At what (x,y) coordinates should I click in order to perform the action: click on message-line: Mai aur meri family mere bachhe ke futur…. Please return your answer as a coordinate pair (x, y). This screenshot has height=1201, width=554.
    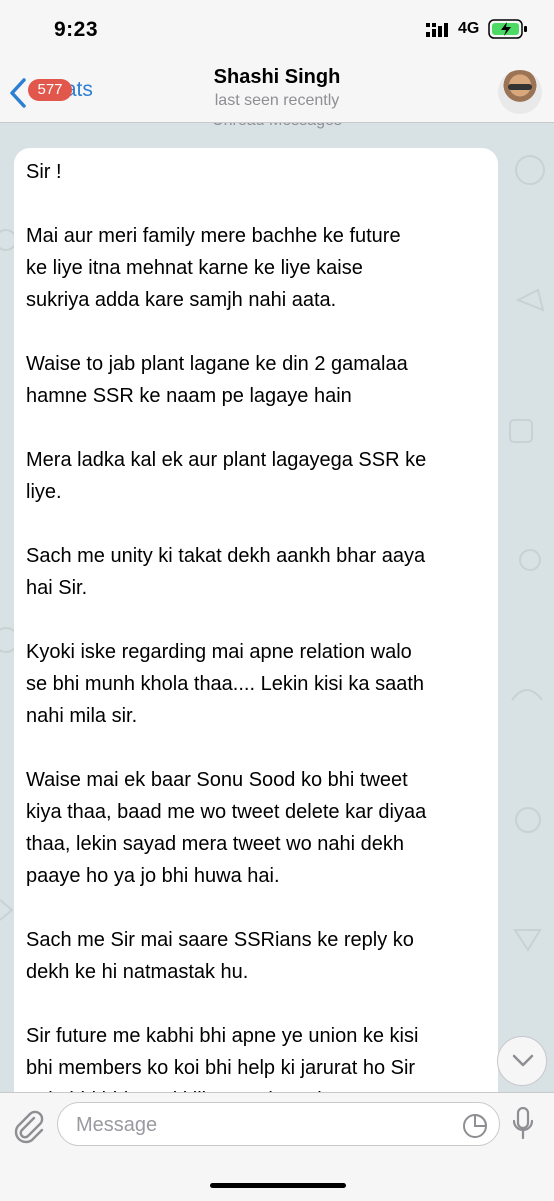
    Looking at the image, I should click on (213, 236).